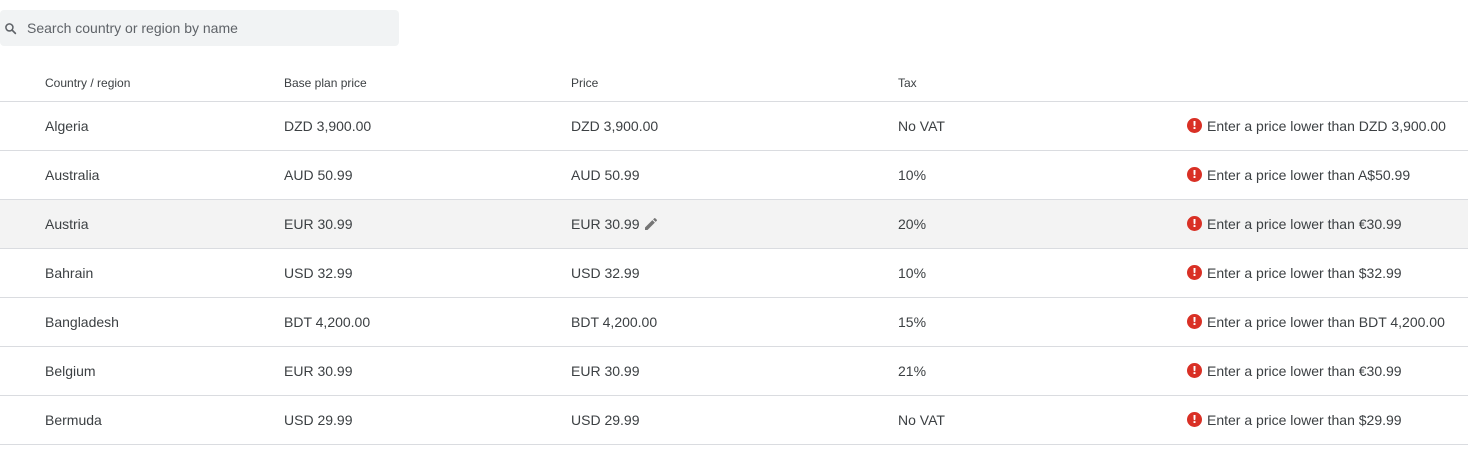 This screenshot has height=451, width=1478. What do you see at coordinates (318, 273) in the screenshot?
I see `base-price-cell: USD 32.99` at bounding box center [318, 273].